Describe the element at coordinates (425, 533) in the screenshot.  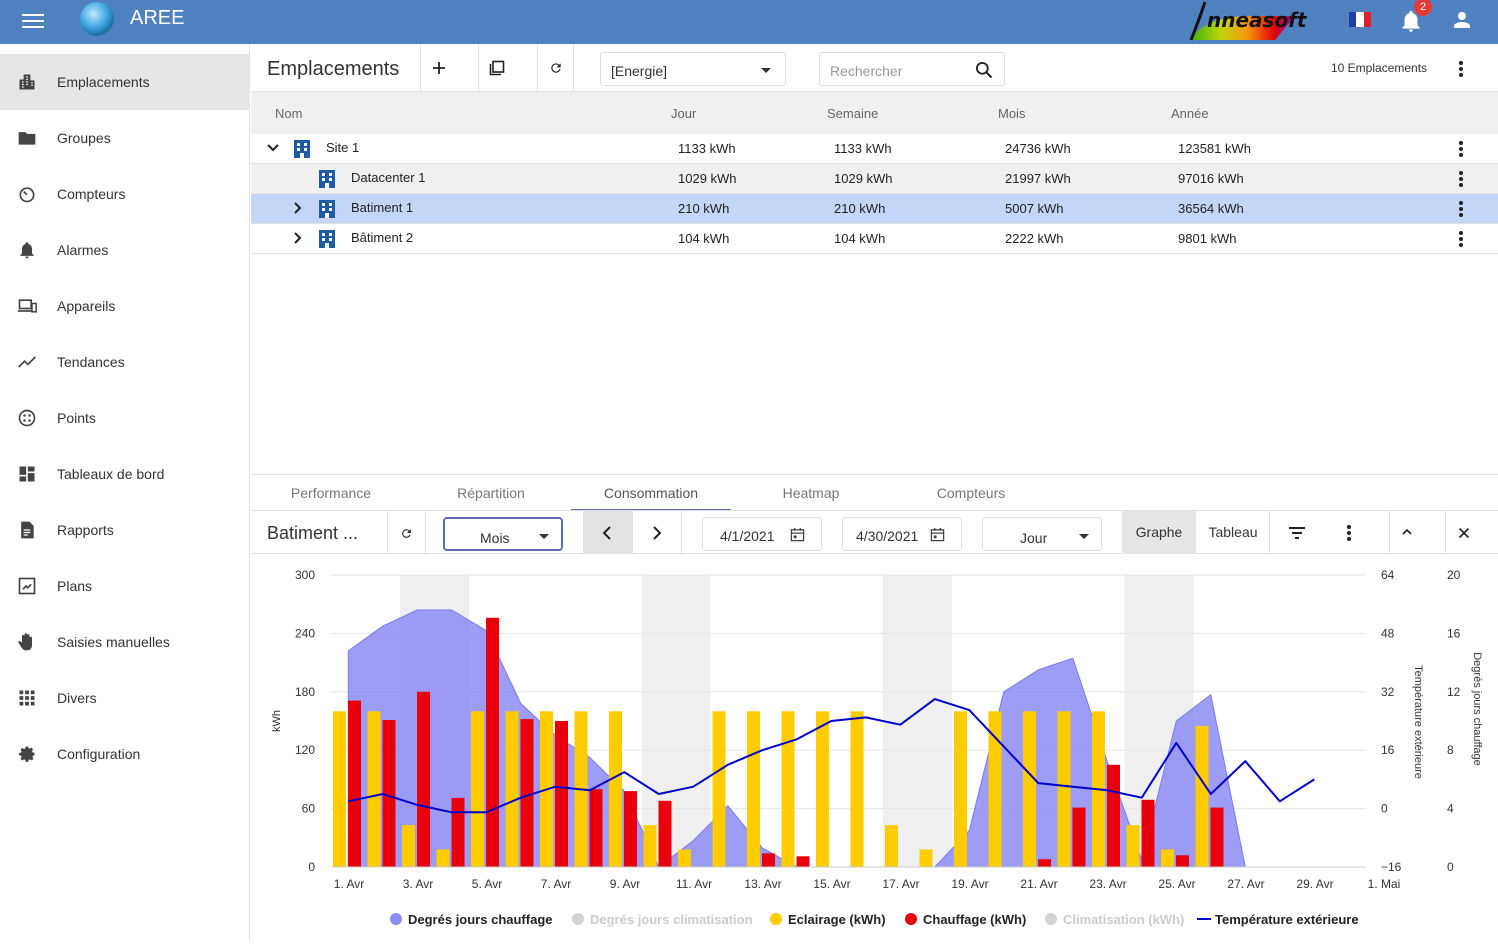
I see `divider` at that location.